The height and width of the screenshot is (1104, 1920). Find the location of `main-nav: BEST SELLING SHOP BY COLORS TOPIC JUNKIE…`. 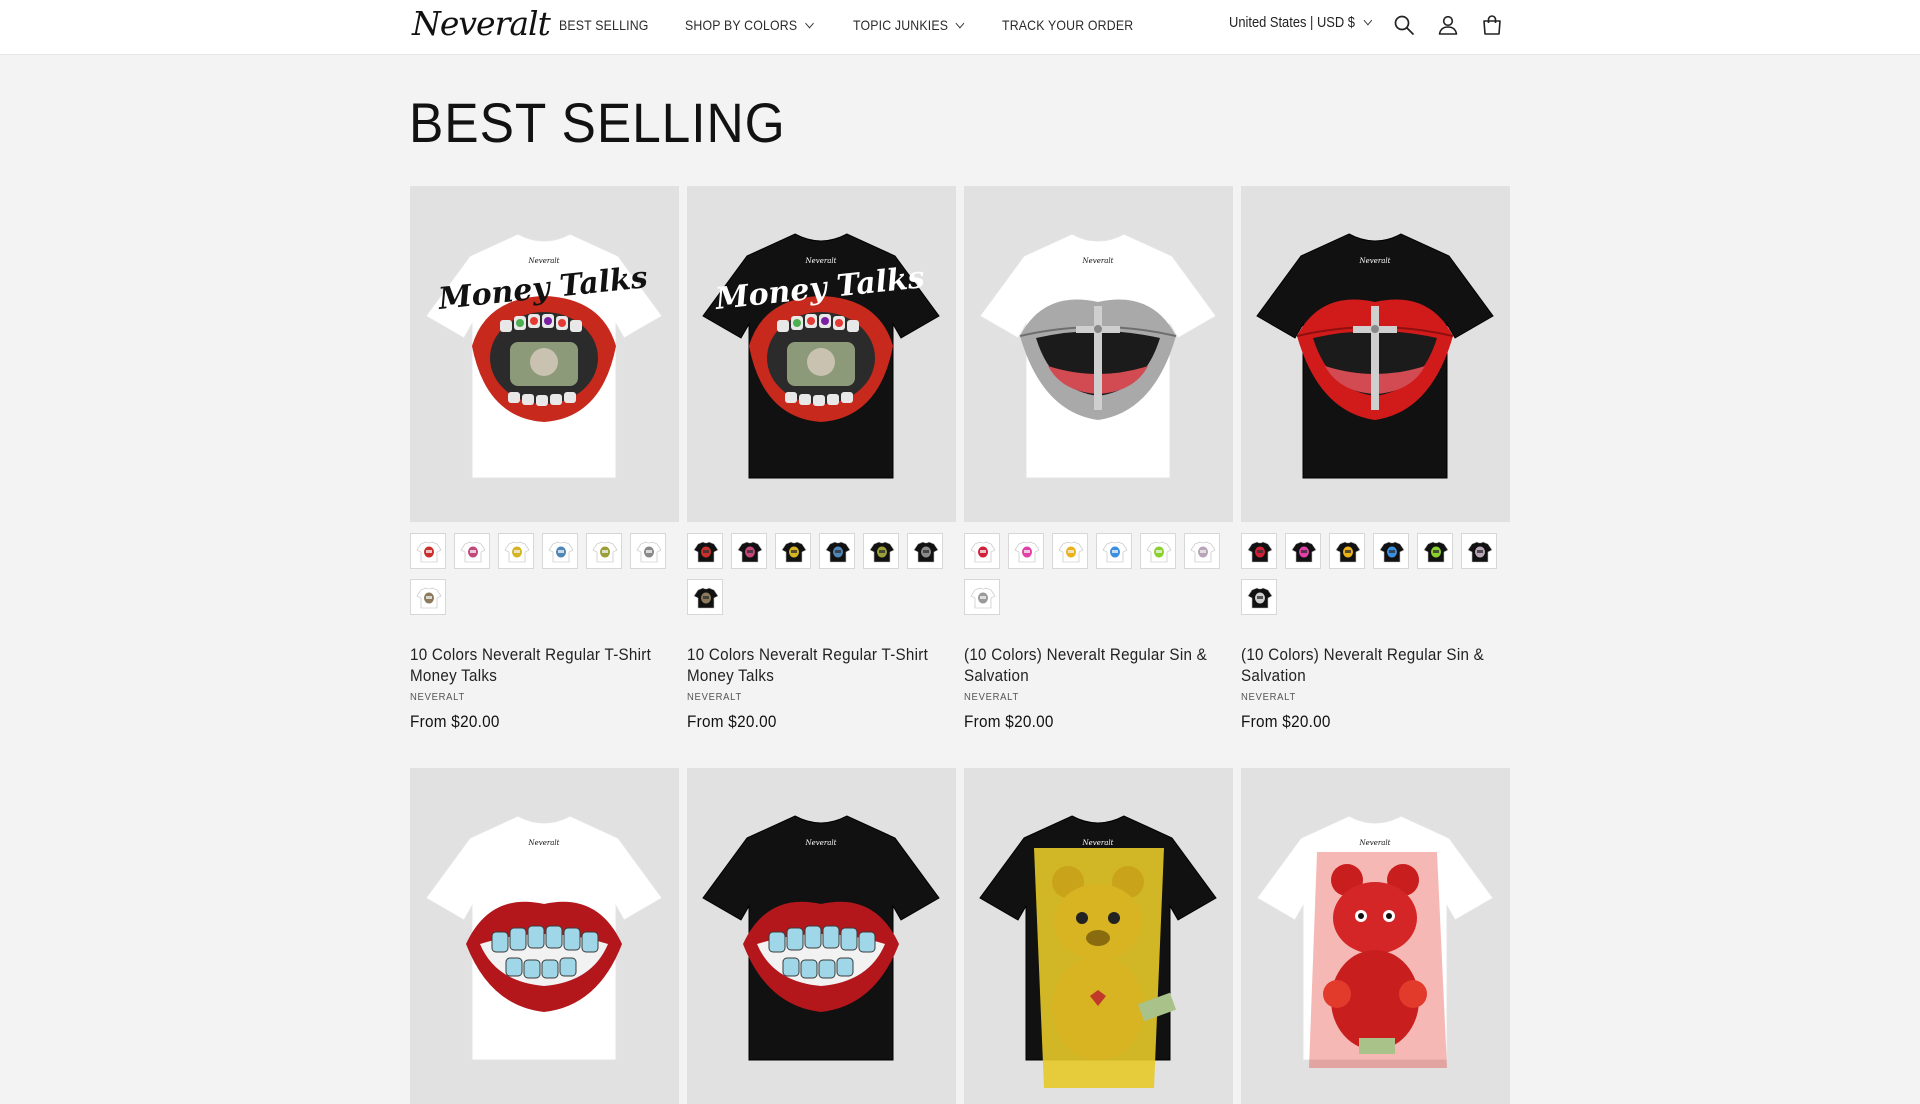

main-nav: BEST SELLING SHOP BY COLORS TOPIC JUNKIE… is located at coordinates (867, 25).